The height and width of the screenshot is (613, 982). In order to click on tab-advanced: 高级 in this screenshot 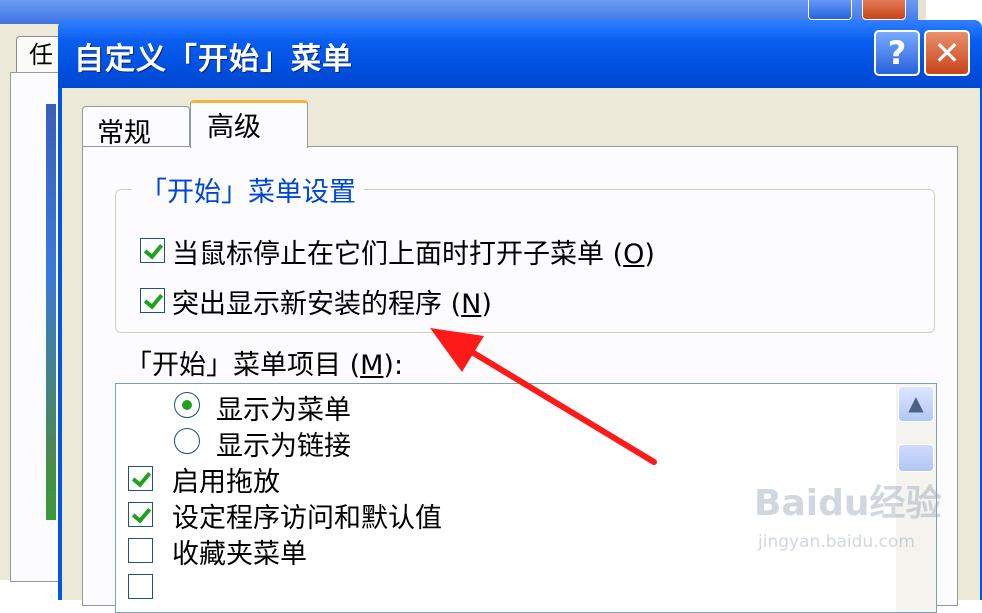, I will do `click(249, 124)`.